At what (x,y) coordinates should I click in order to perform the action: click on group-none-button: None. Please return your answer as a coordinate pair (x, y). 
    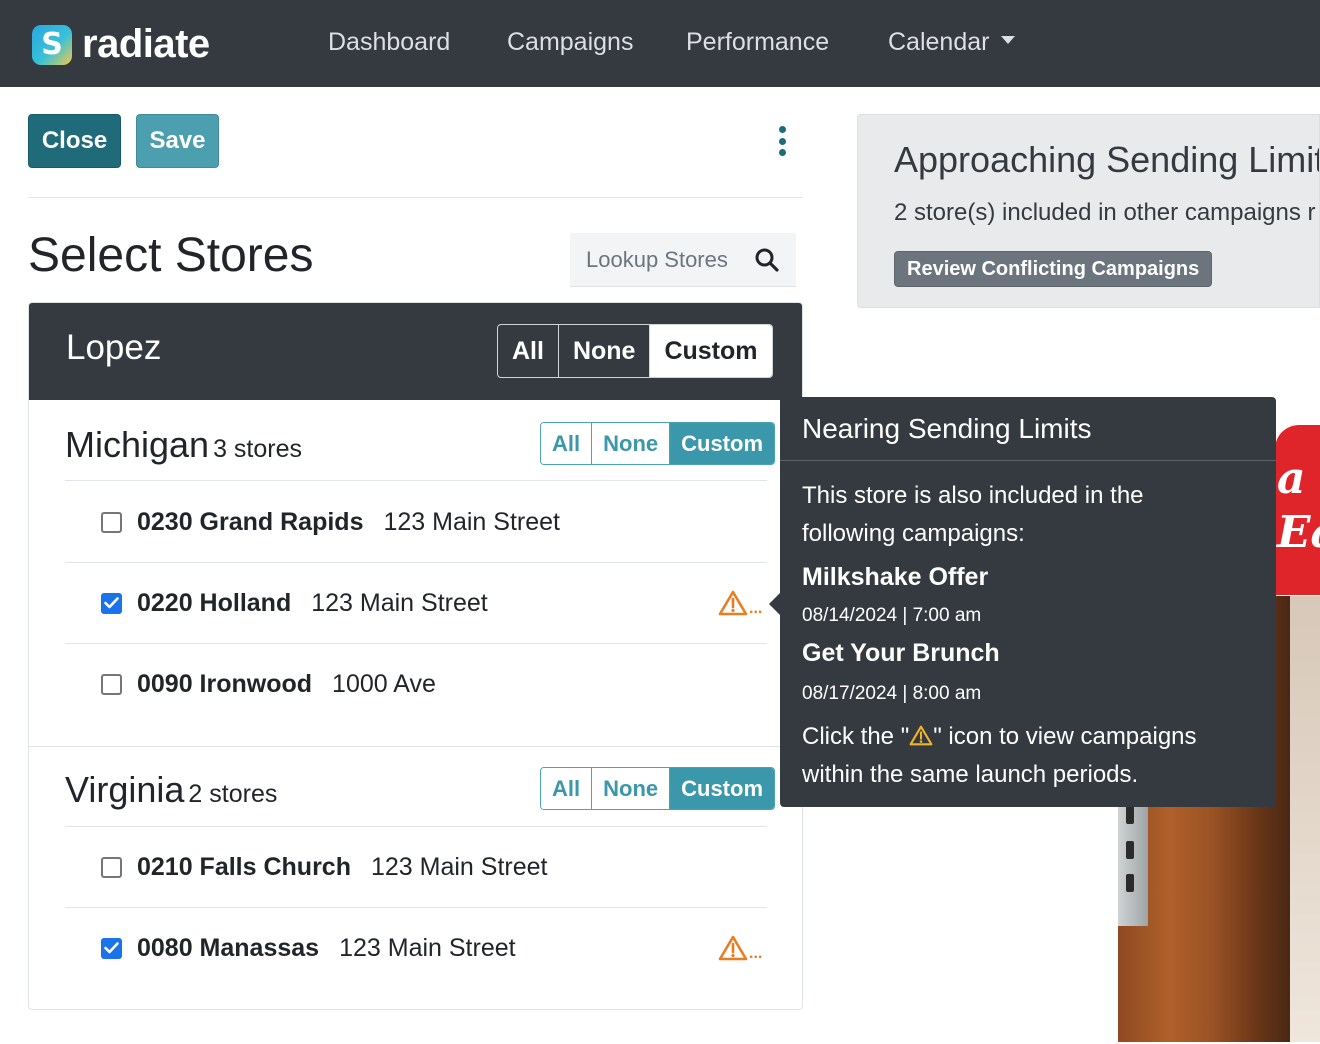
    Looking at the image, I should click on (603, 351).